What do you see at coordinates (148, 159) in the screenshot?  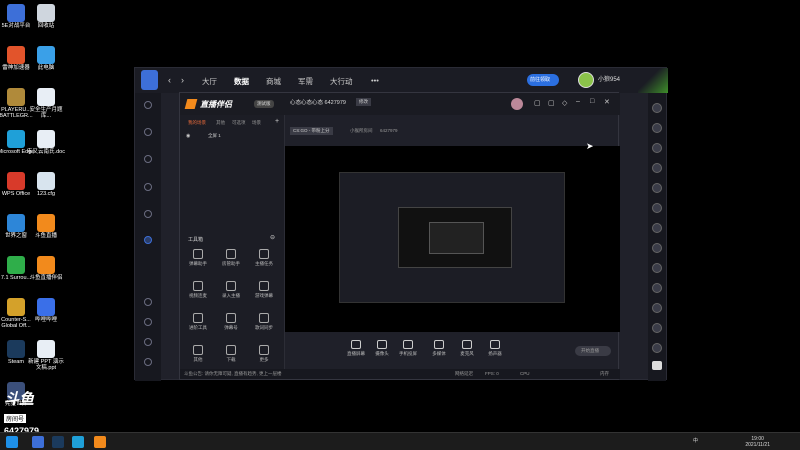 I see `sidebar-tools-icon` at bounding box center [148, 159].